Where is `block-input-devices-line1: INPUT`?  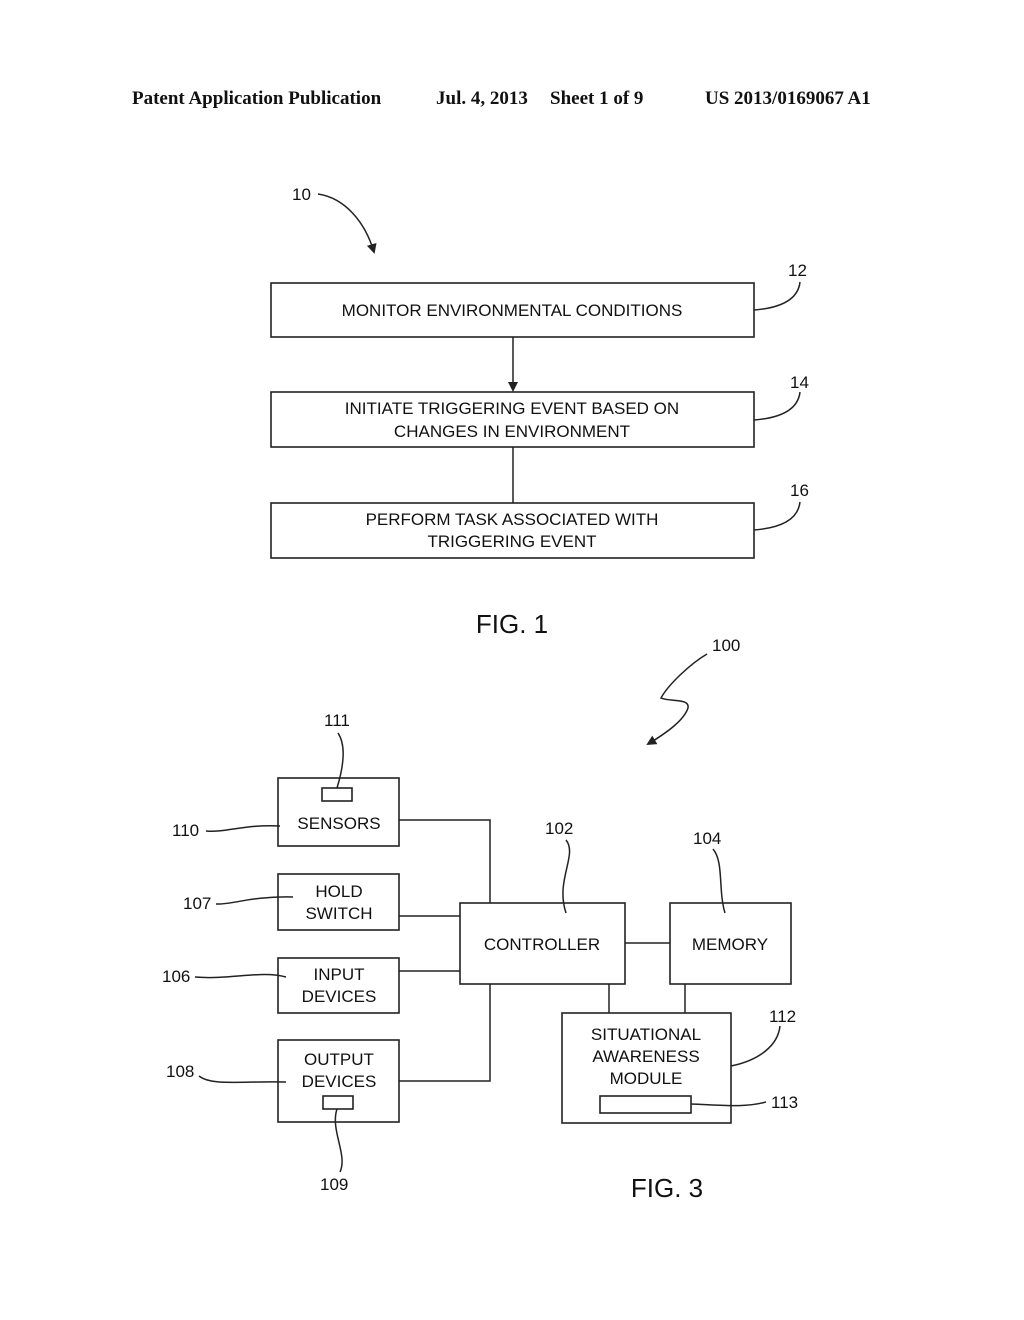 block-input-devices-line1: INPUT is located at coordinates (339, 974).